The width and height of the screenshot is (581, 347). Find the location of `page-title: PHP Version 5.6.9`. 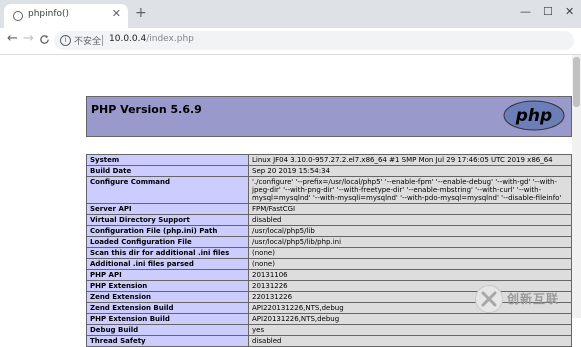

page-title: PHP Version 5.6.9 is located at coordinates (146, 109).